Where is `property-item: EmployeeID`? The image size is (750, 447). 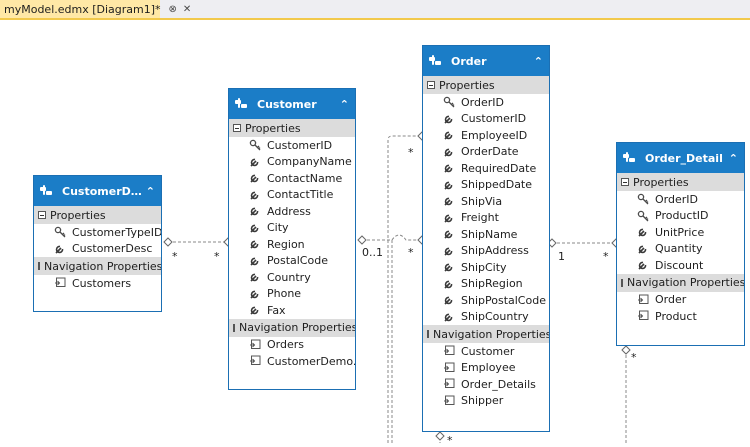
property-item: EmployeeID is located at coordinates (486, 135).